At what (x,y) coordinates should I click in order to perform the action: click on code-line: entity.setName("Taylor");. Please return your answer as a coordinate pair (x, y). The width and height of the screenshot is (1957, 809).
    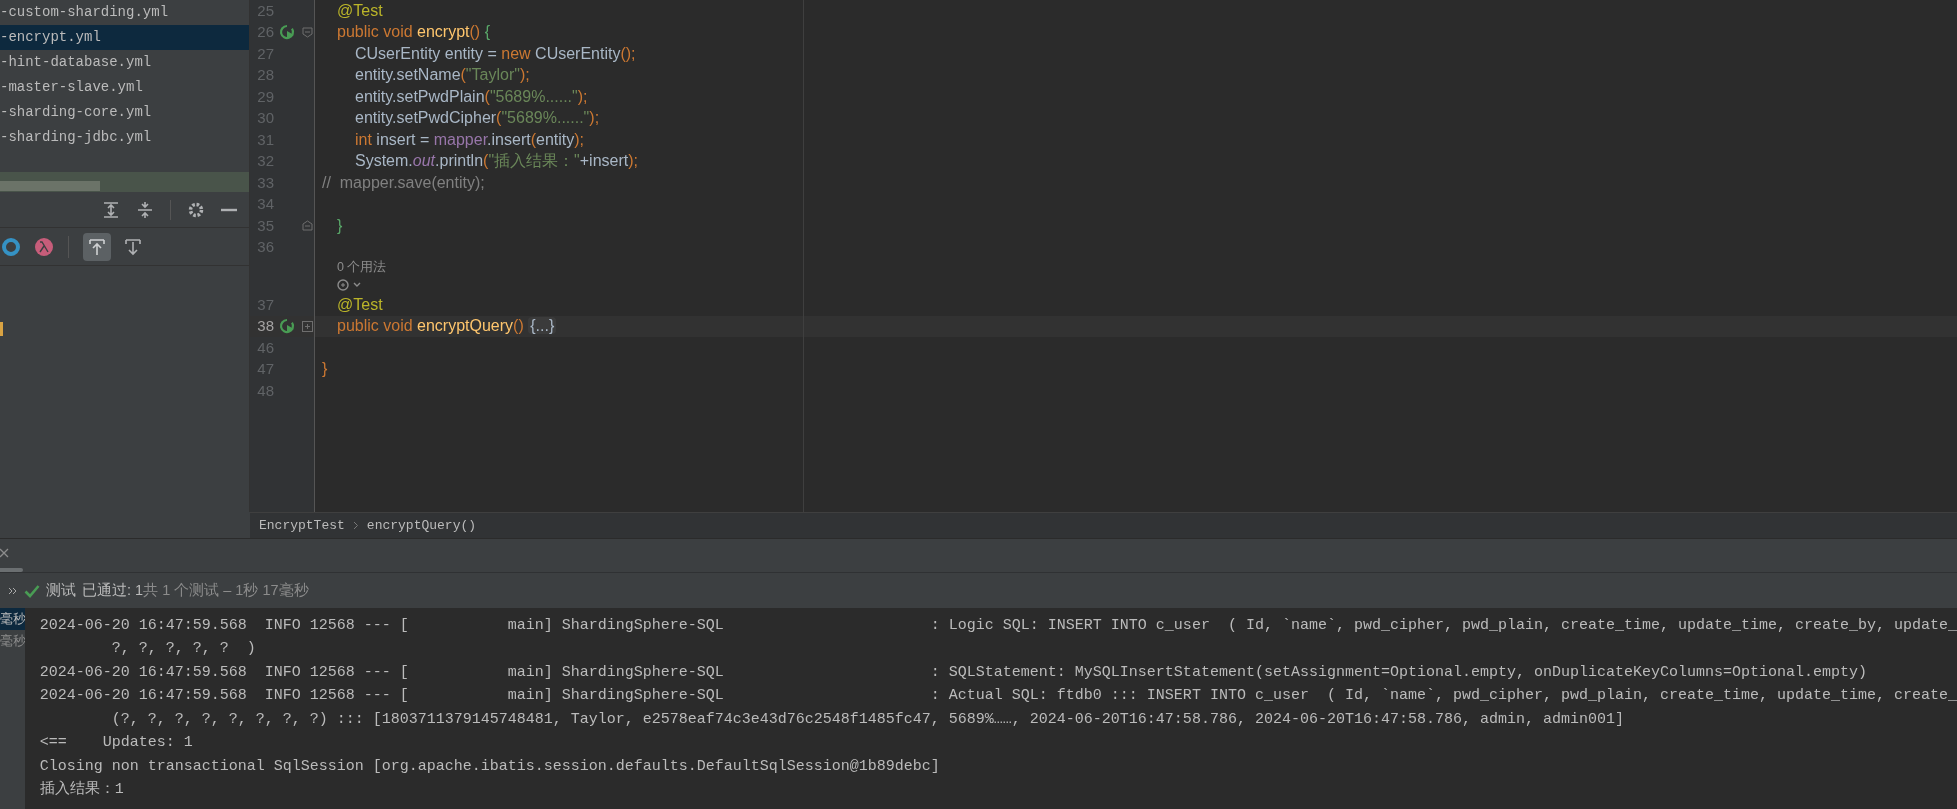
    Looking at the image, I should click on (442, 75).